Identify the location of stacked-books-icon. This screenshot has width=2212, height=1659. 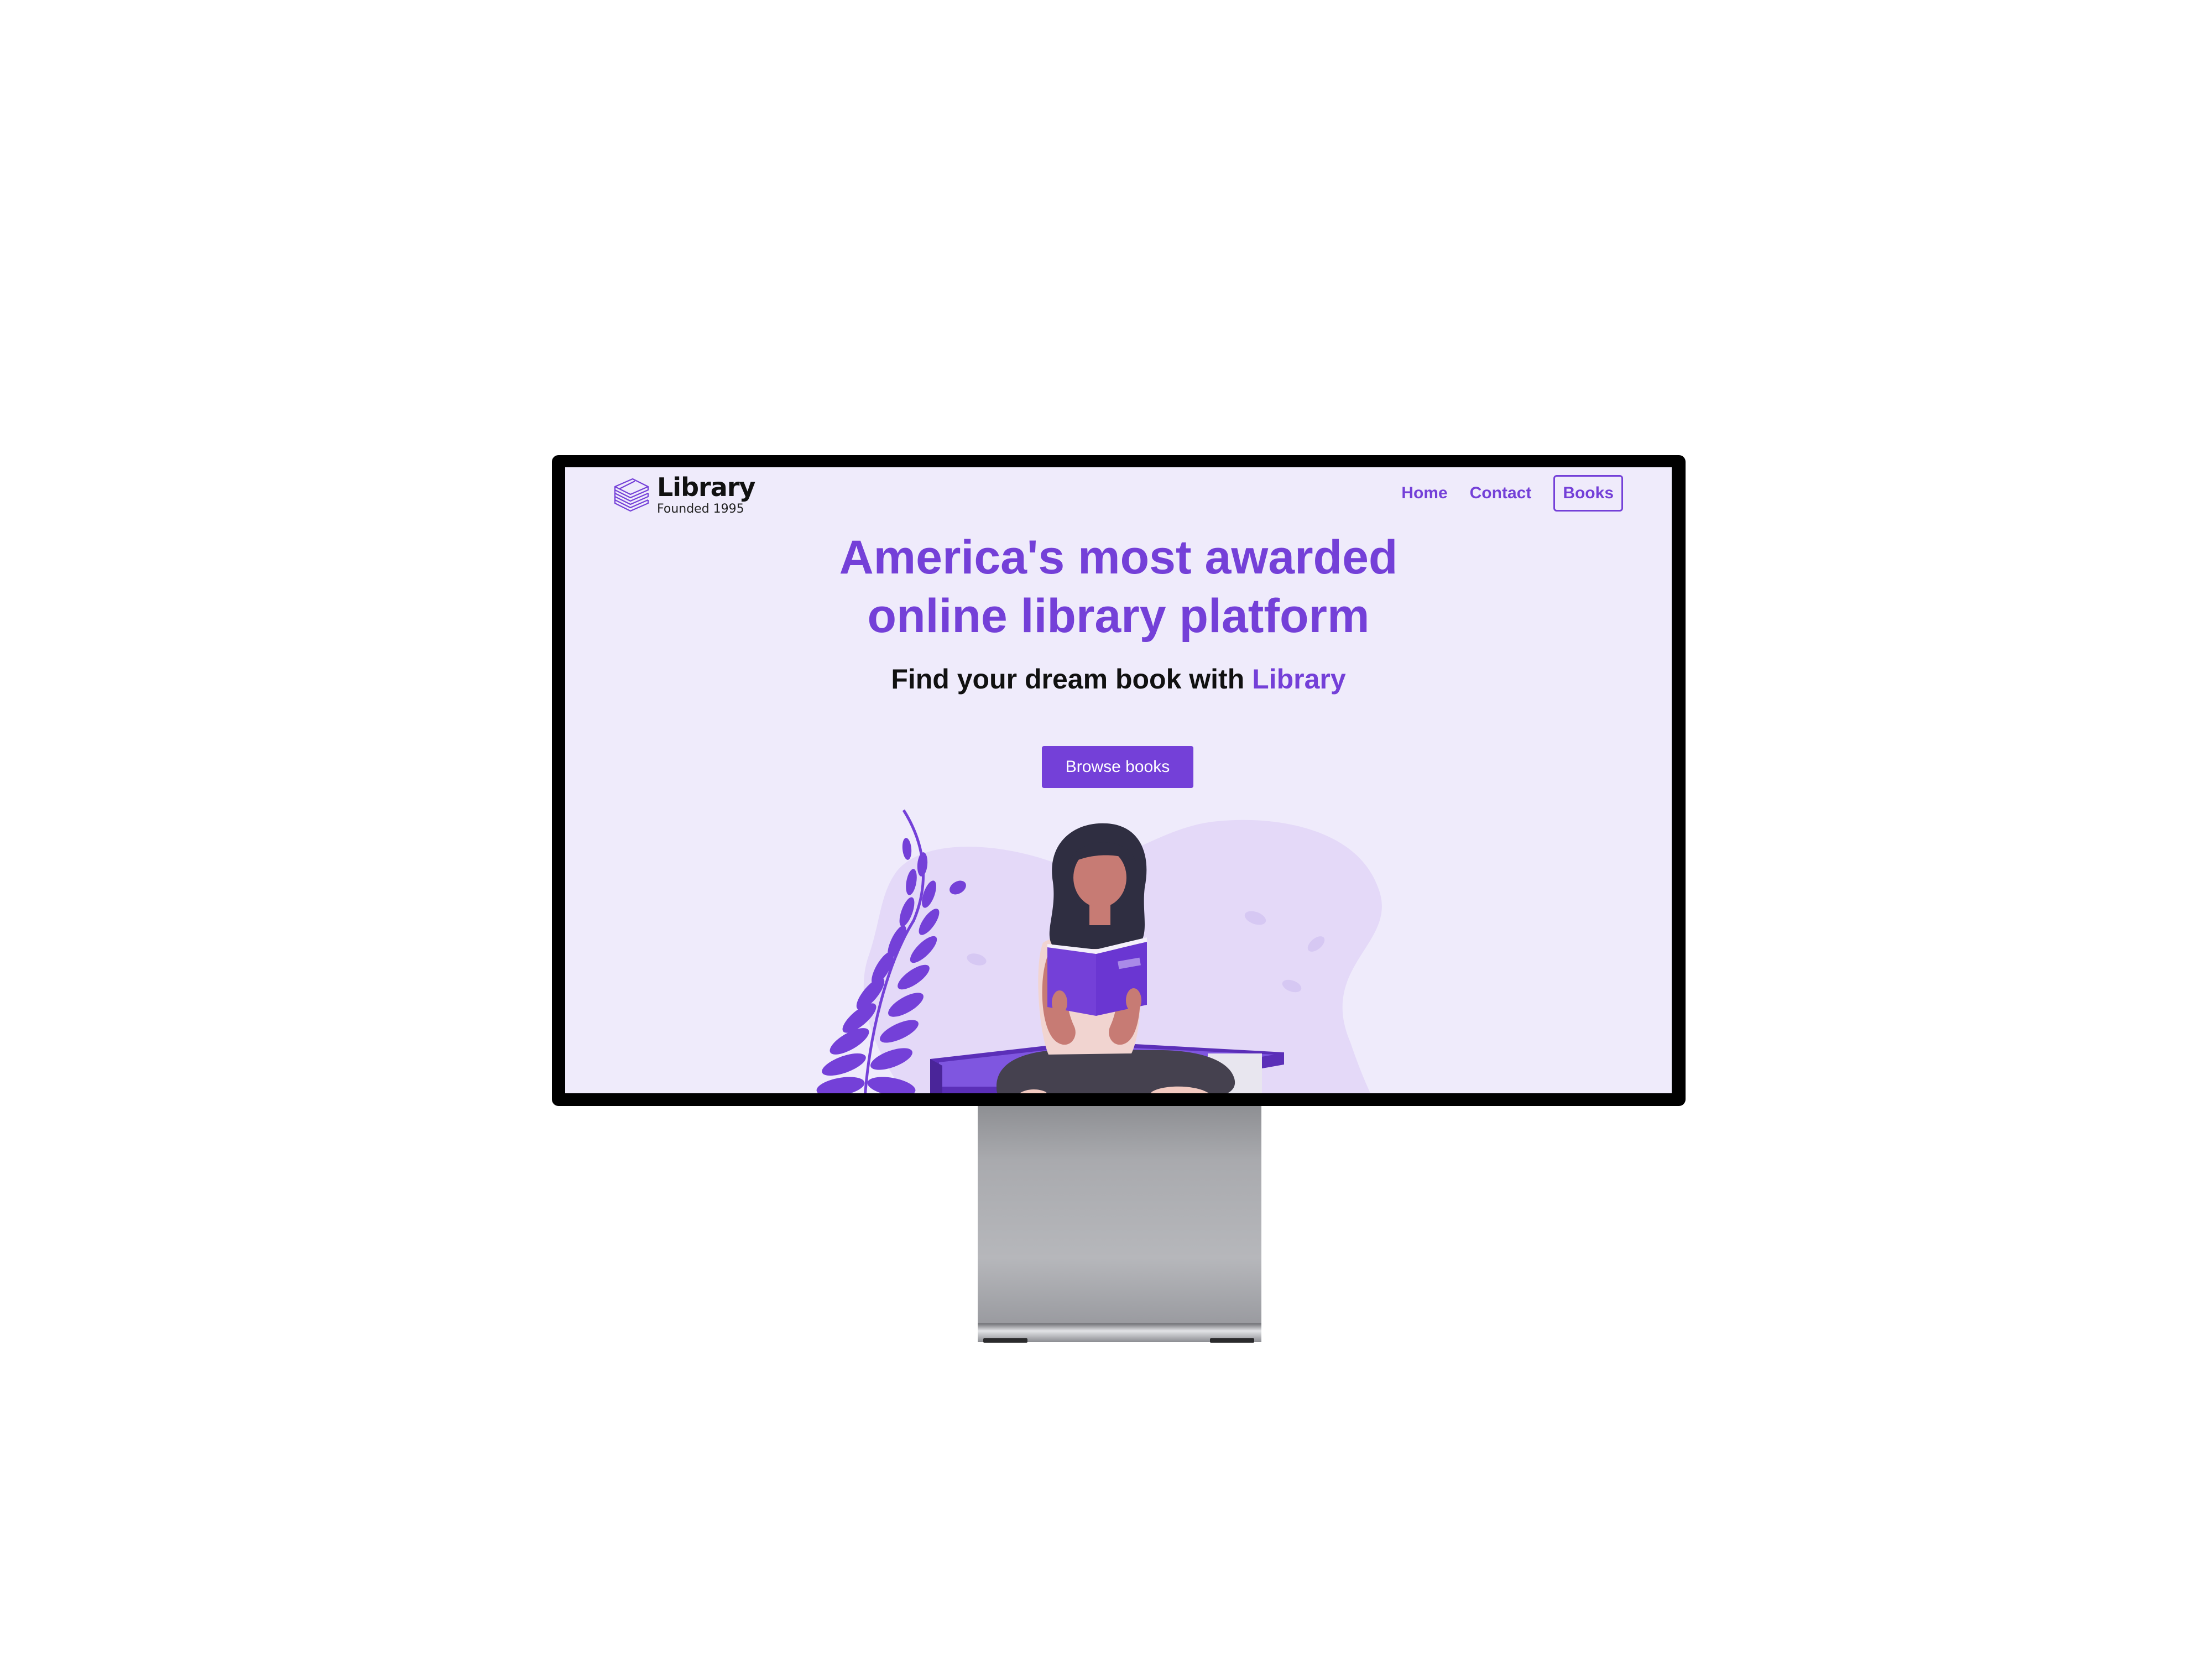
(632, 495).